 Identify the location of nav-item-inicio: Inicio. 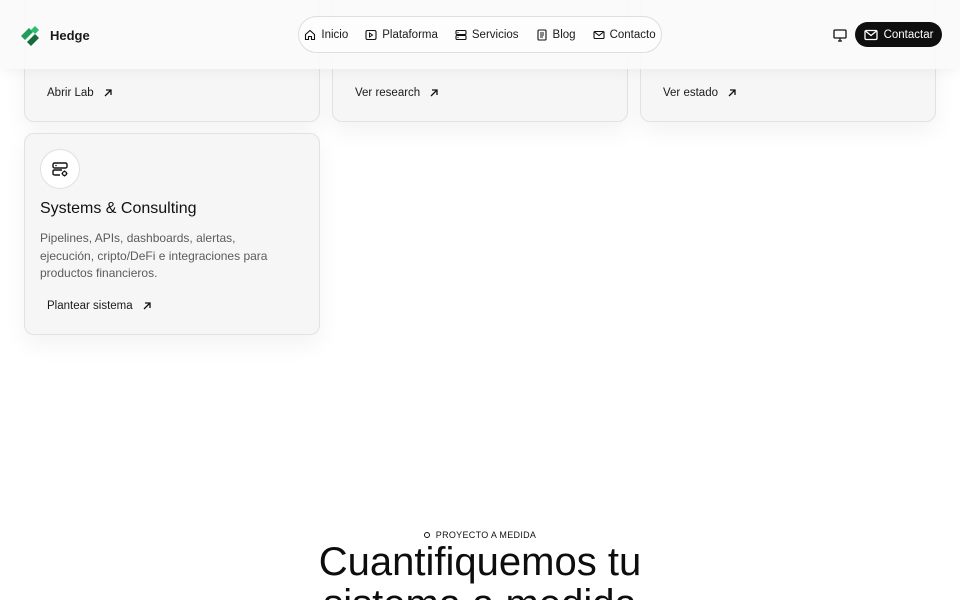
(326, 35).